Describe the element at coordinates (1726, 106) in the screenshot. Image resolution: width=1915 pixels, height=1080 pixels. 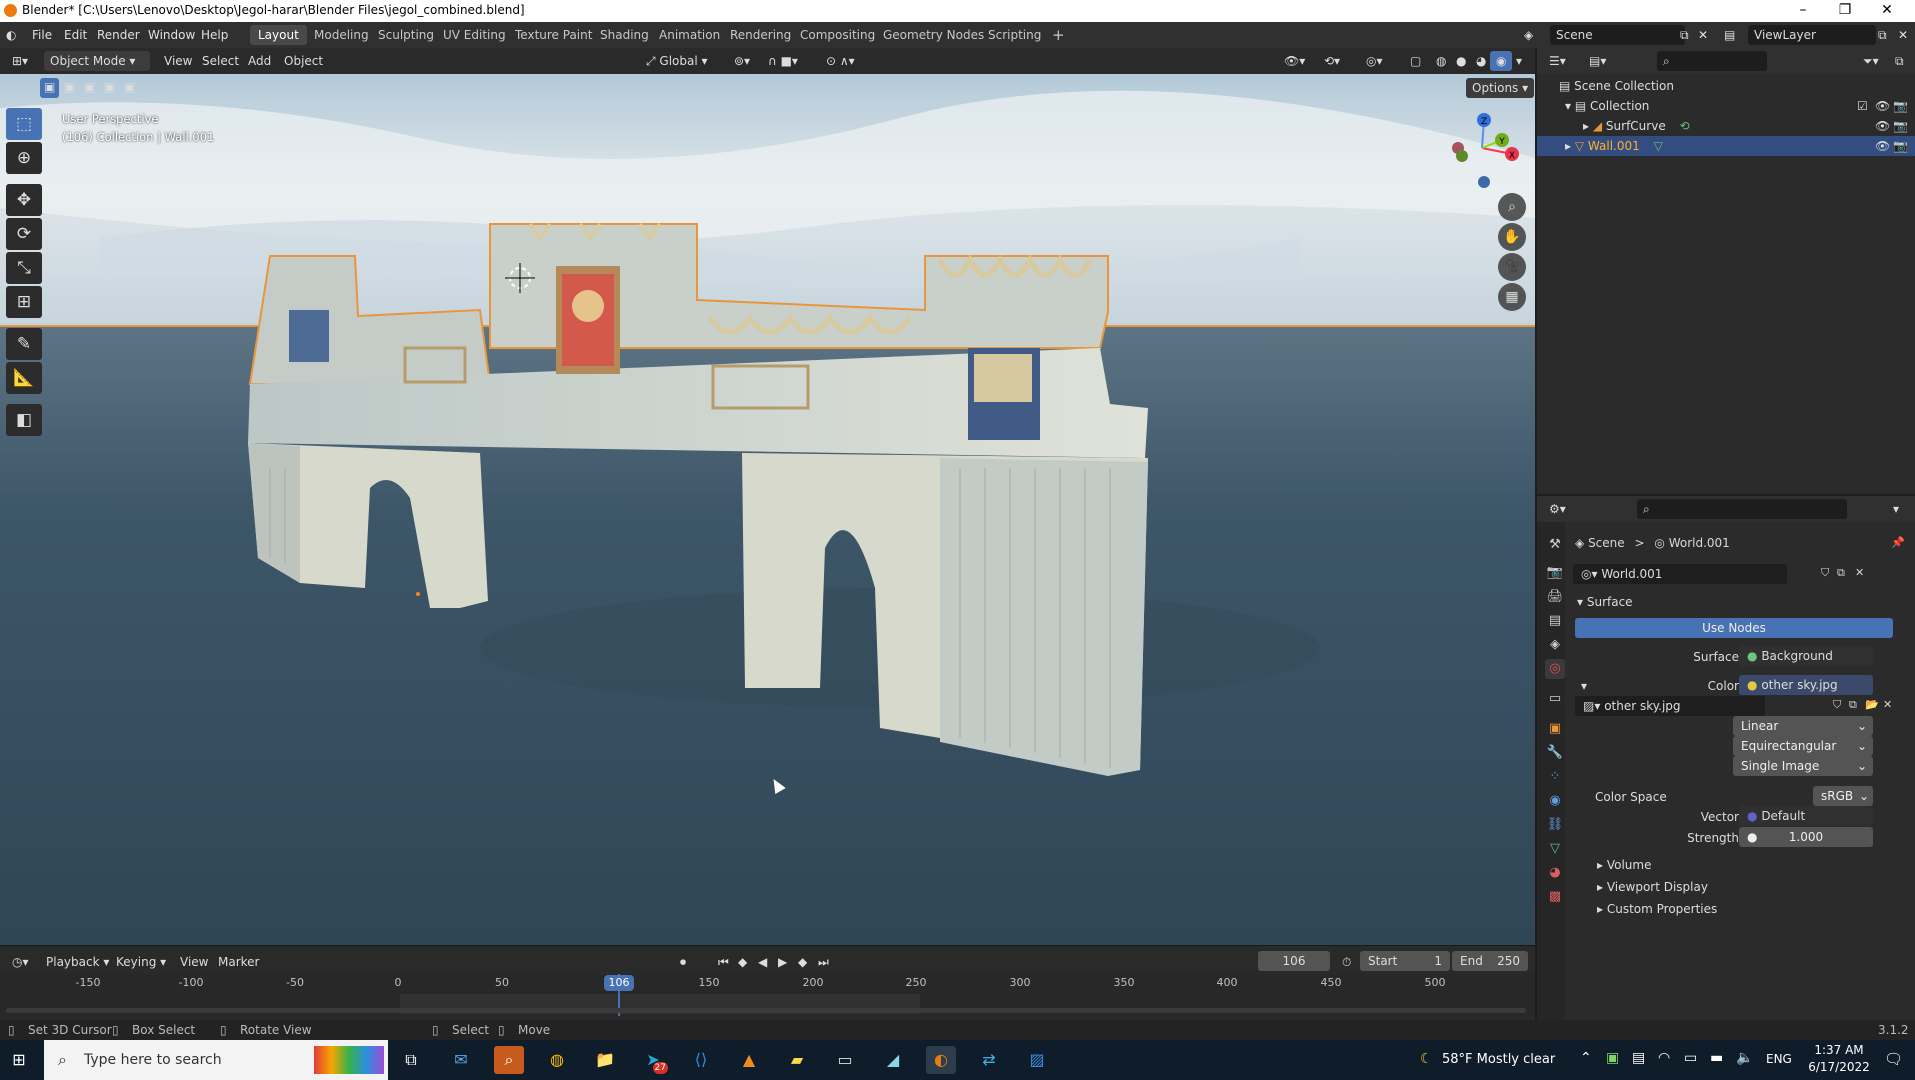
I see `outliner-row-collection: ▾ ▤ Collection ☑ 👁 📷` at that location.